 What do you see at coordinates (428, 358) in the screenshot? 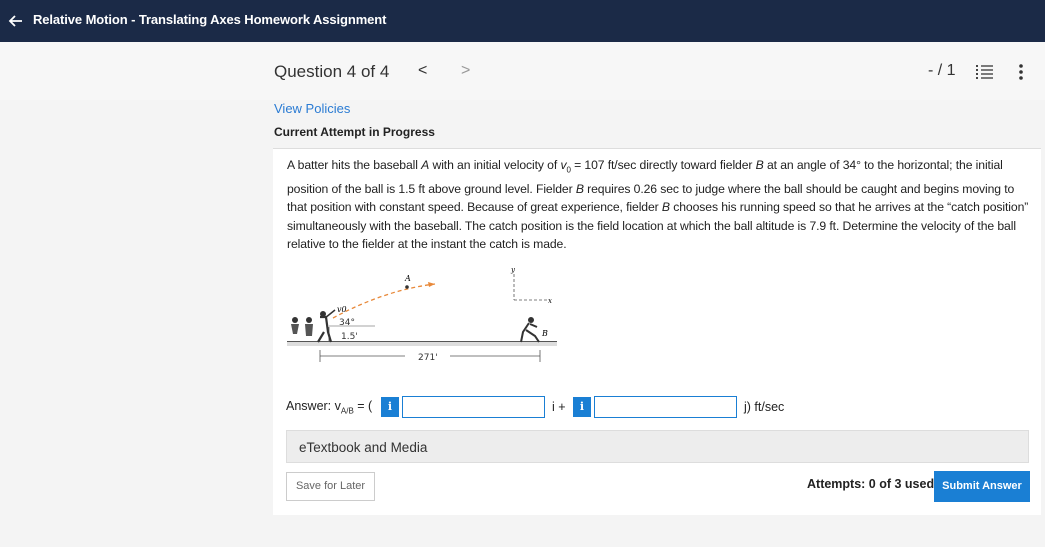
I see `distance-label: 271'` at bounding box center [428, 358].